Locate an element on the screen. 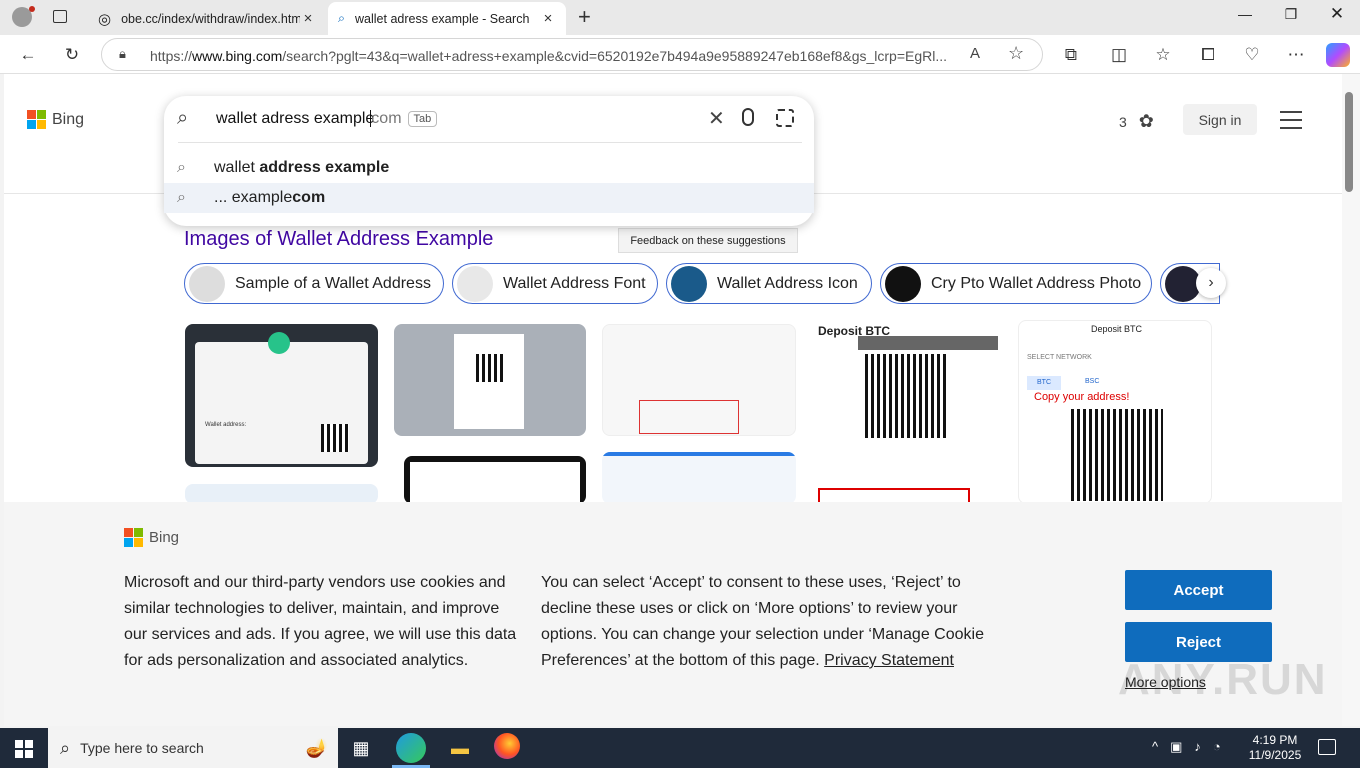 The image size is (1360, 768). more-menu-icon: ⋯ is located at coordinates (1296, 55).